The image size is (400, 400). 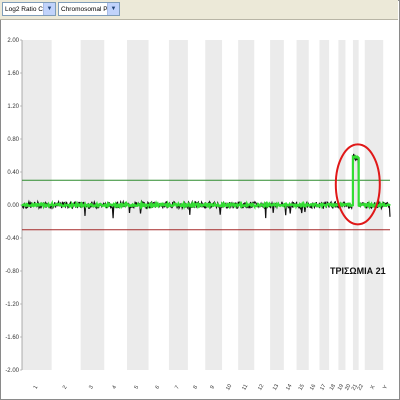 What do you see at coordinates (65, 388) in the screenshot?
I see `x-tick-label: 2` at bounding box center [65, 388].